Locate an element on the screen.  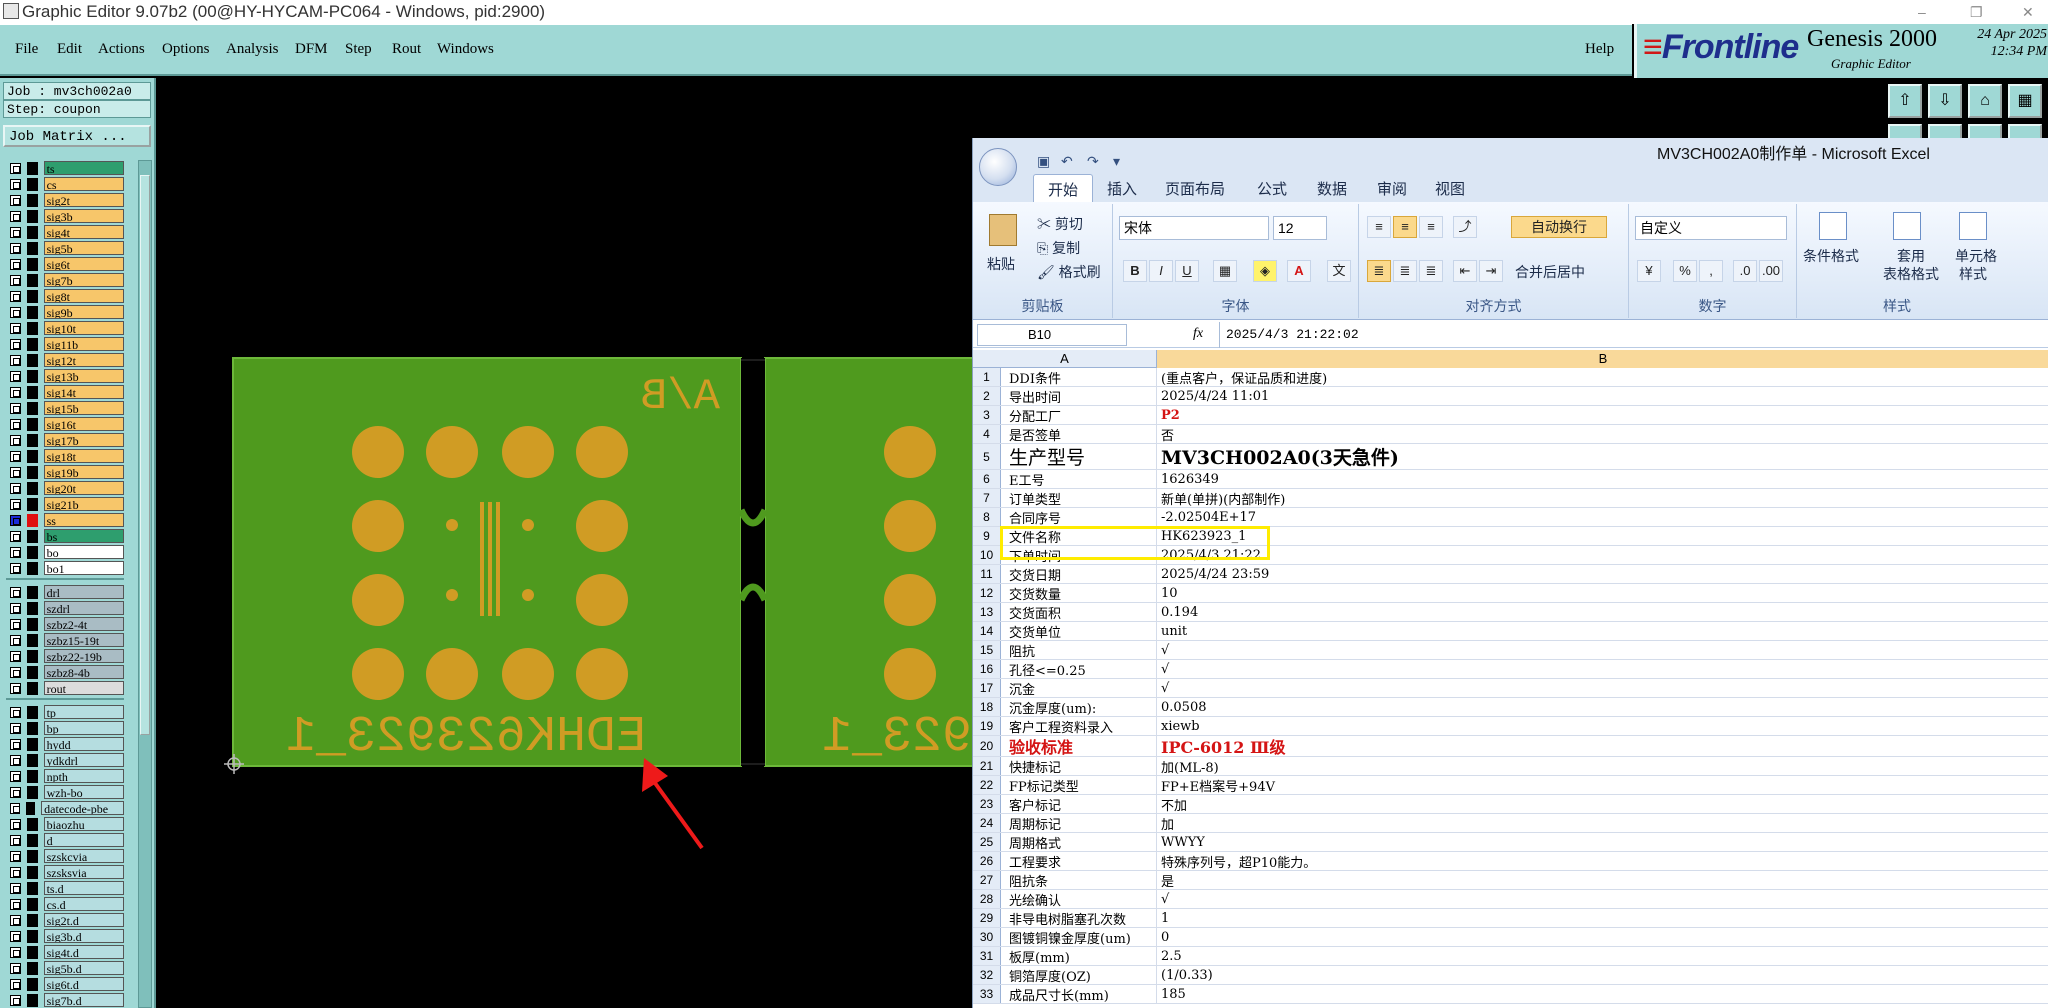
cell-b: MV3CH002A0(3天急件) is located at coordinates (1601, 456).